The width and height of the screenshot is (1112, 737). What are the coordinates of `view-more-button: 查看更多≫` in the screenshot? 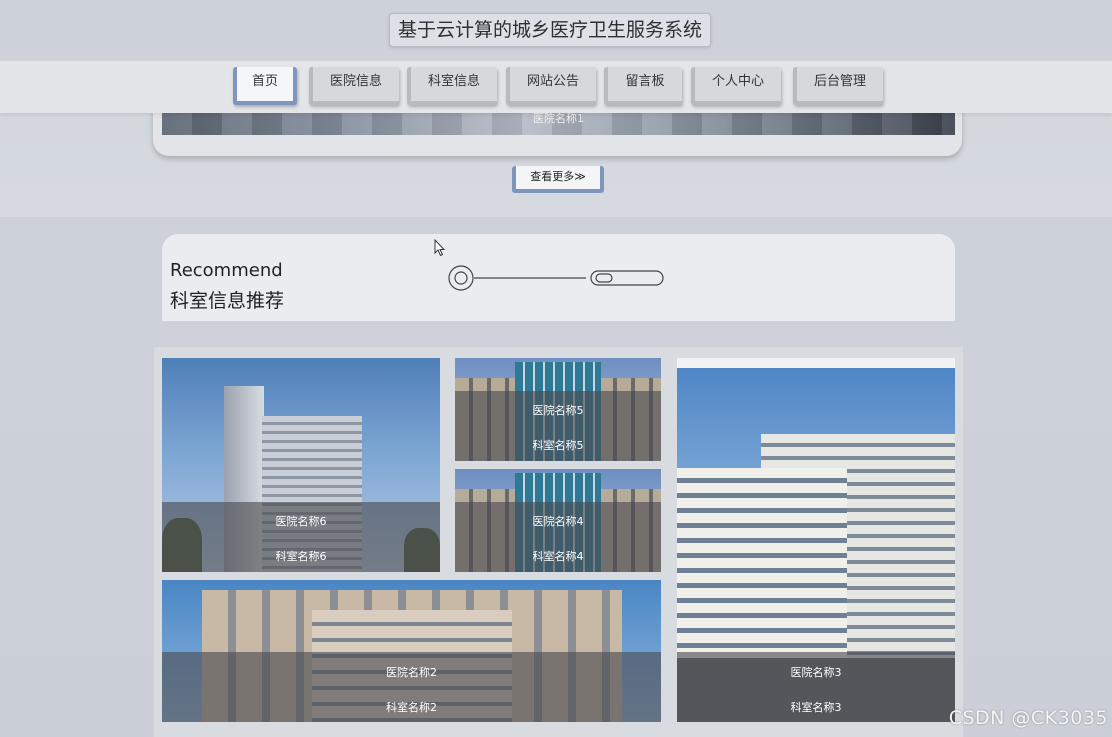 It's located at (558, 179).